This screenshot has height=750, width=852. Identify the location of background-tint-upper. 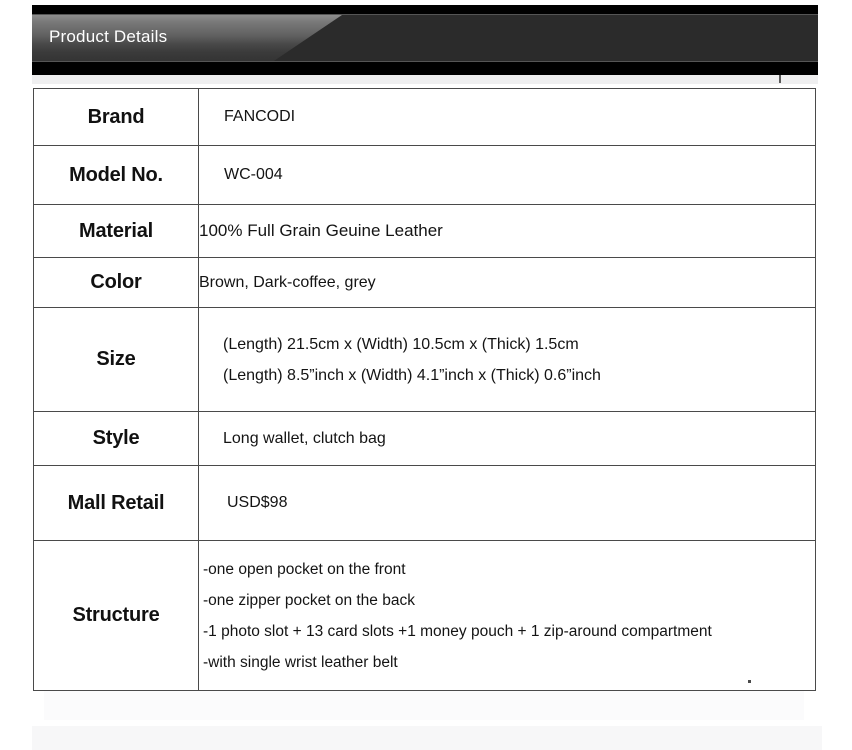
(424, 705).